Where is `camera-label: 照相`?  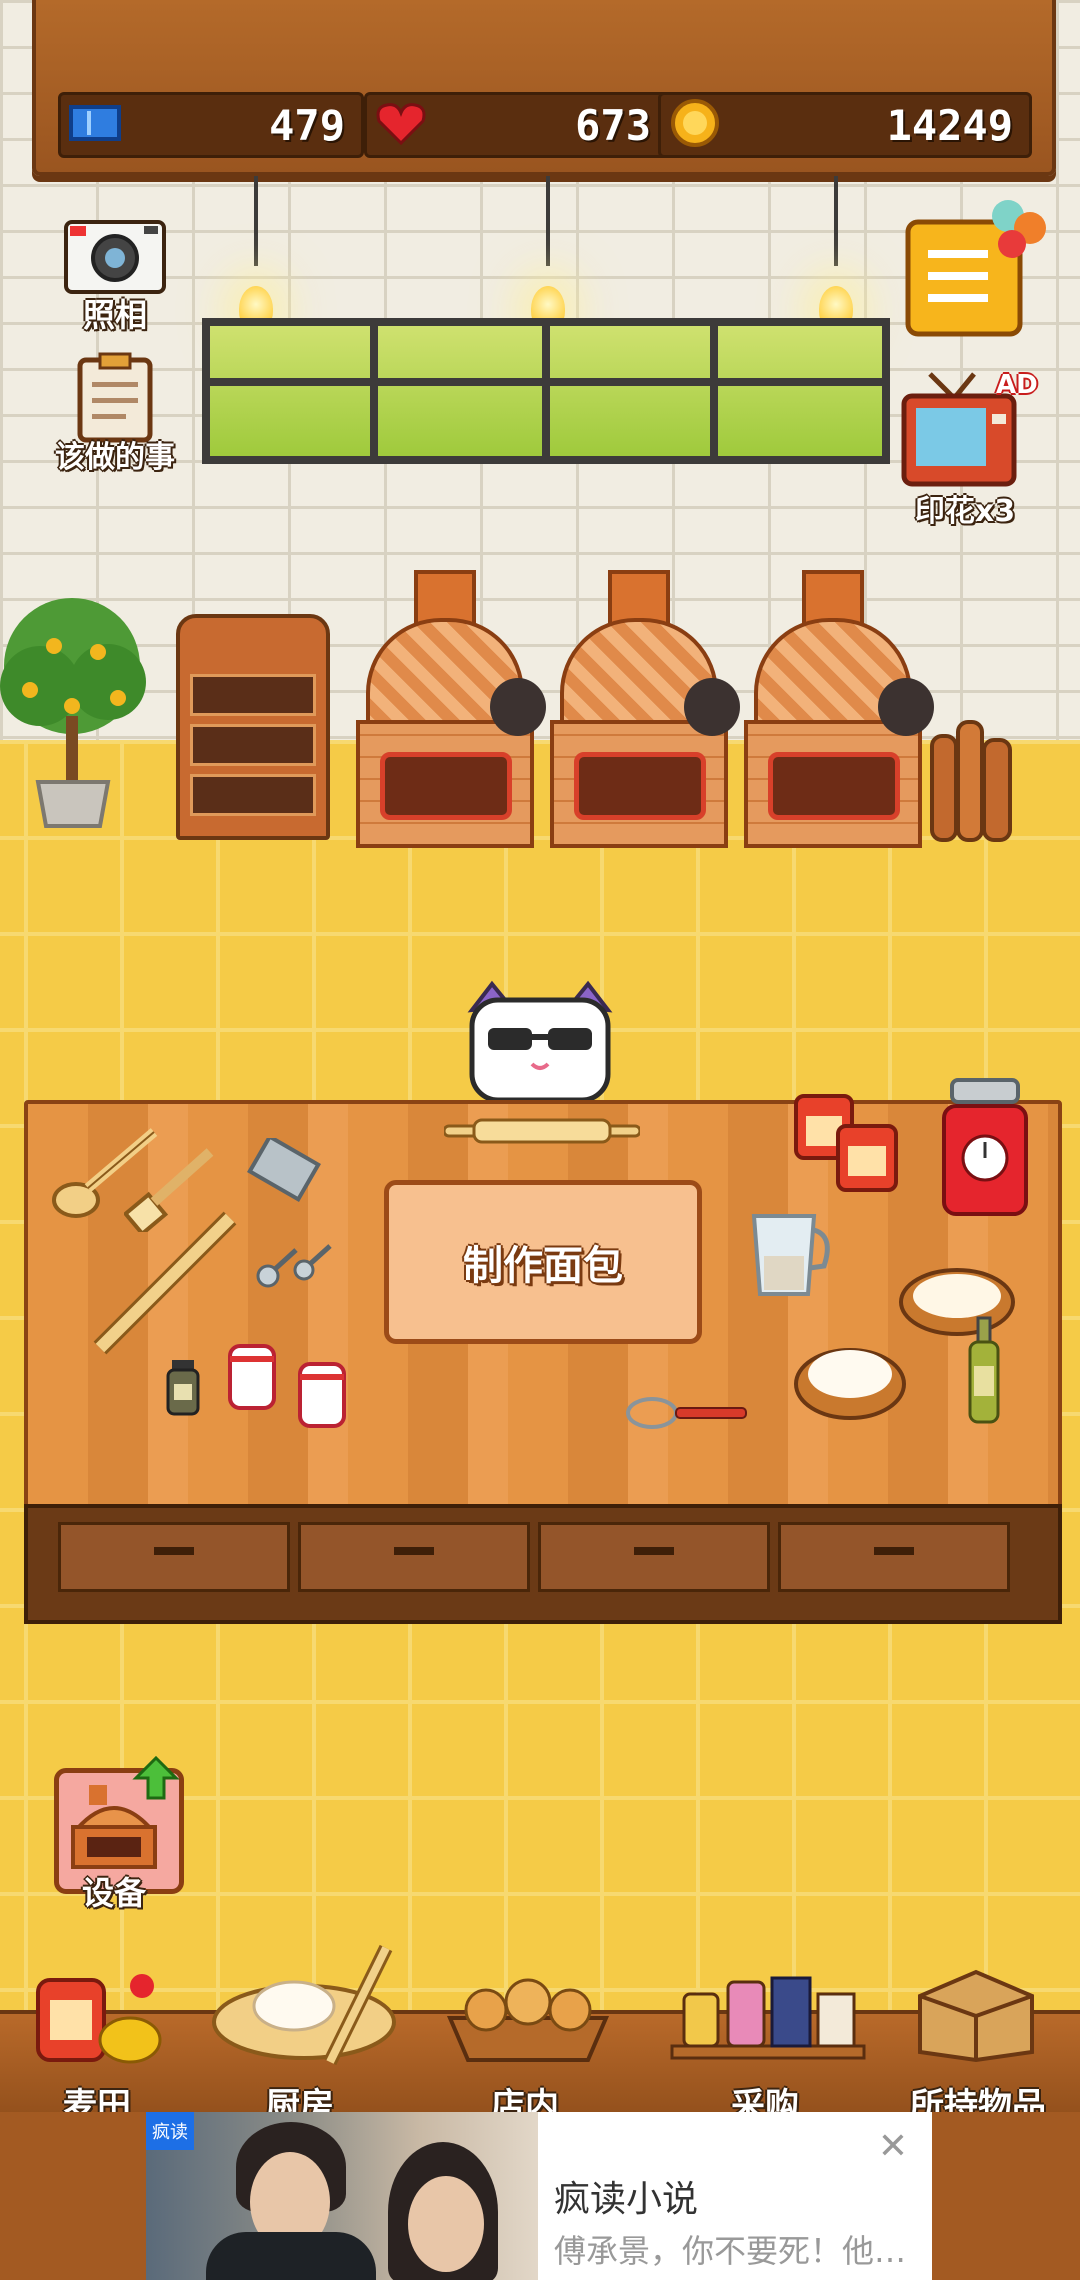
camera-label: 照相 is located at coordinates (114, 315).